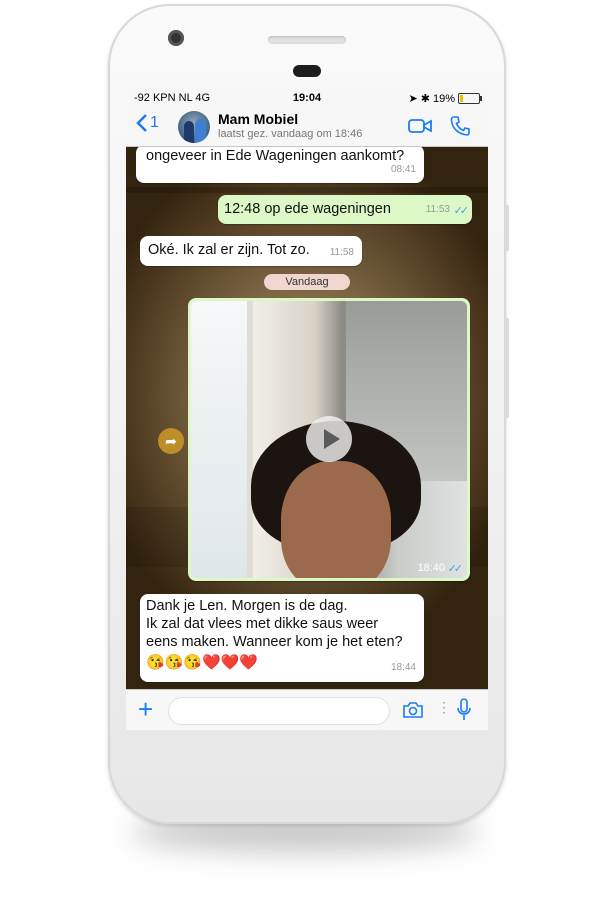  Describe the element at coordinates (262, 624) in the screenshot. I see `message-line: Ik zal dat vlees met dikke saus weer` at that location.